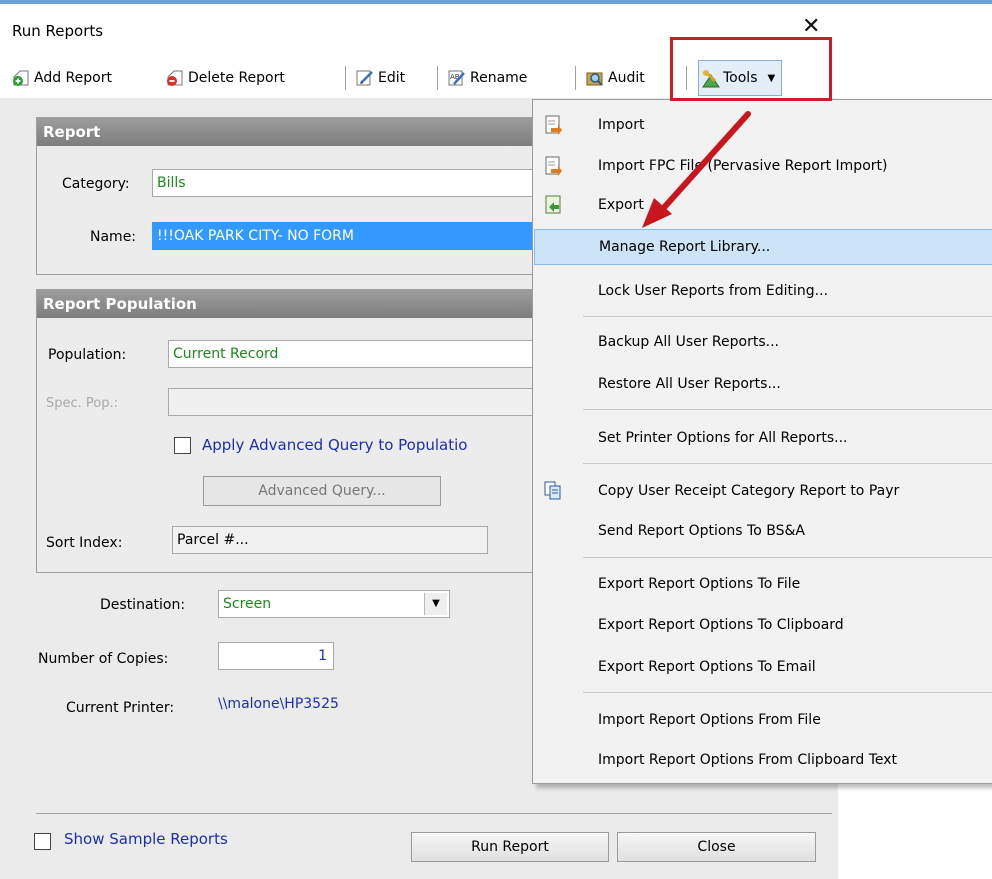 The width and height of the screenshot is (992, 879). What do you see at coordinates (87, 355) in the screenshot?
I see `population-label: Population:` at bounding box center [87, 355].